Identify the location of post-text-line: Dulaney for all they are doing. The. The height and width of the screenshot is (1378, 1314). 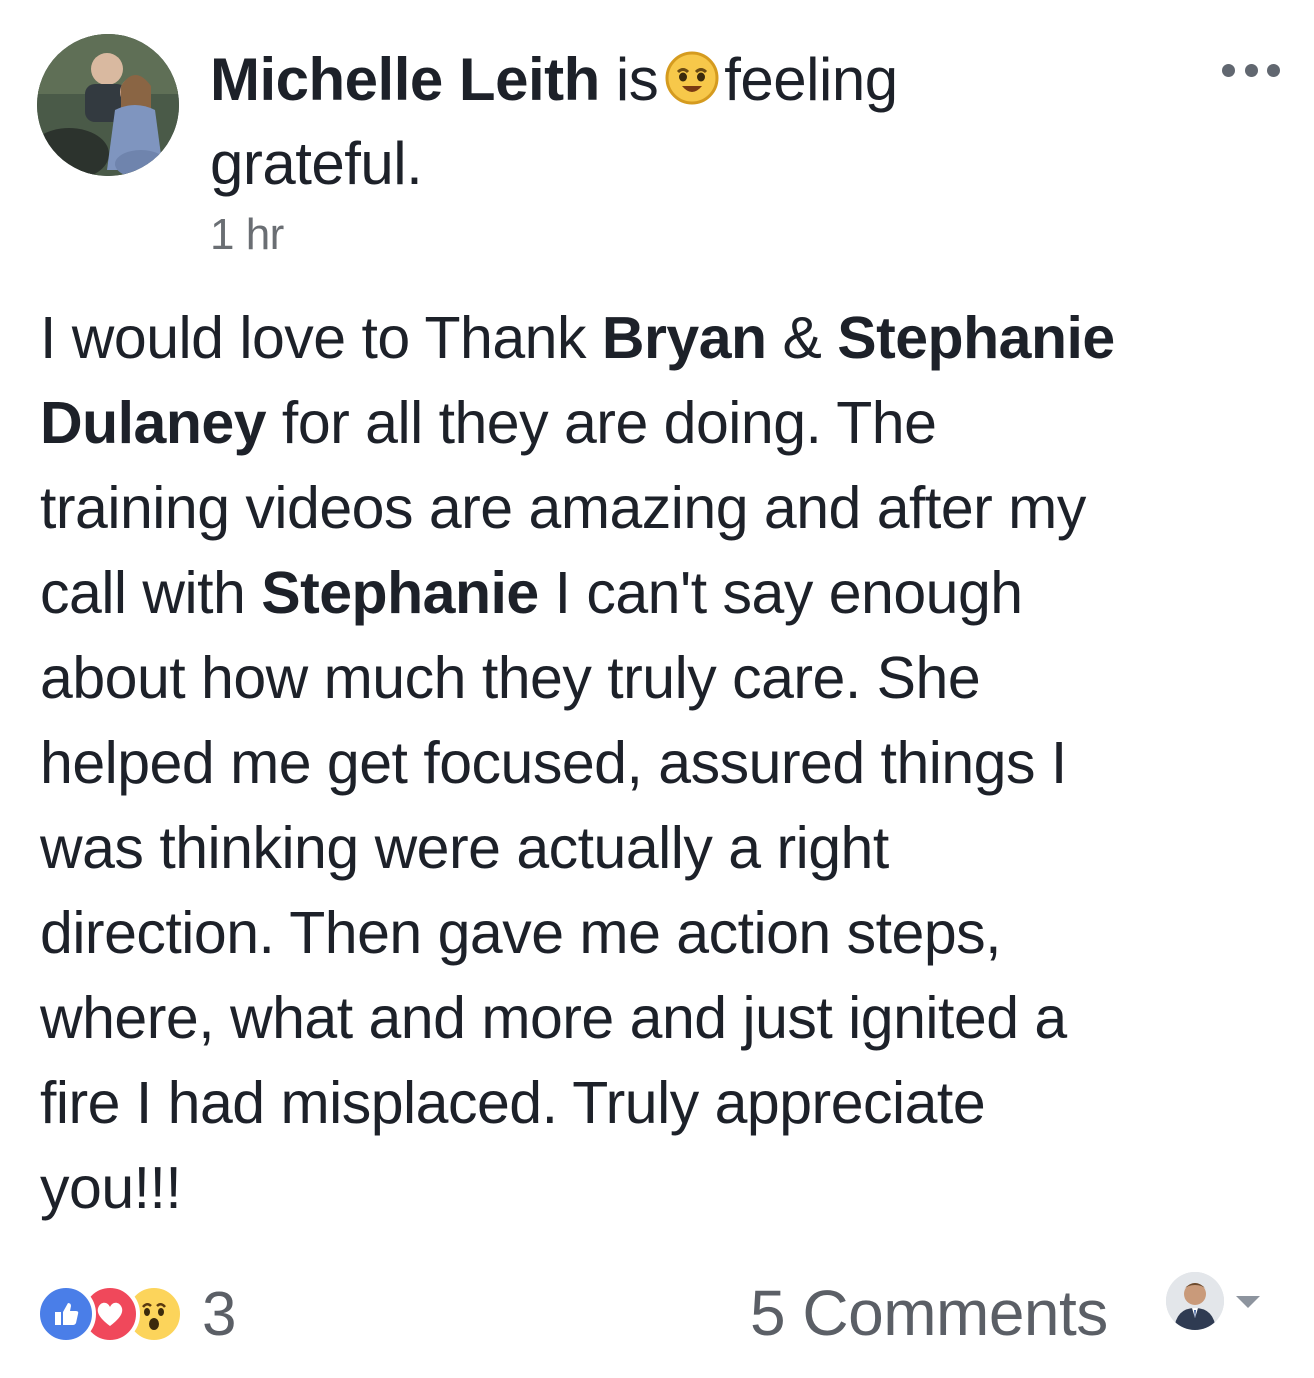
(665, 423).